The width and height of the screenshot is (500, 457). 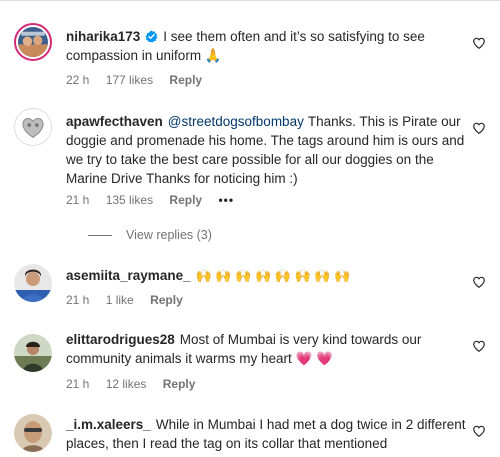 I want to click on comment-meta: 21 h 135 likes Reply •••, so click(x=156, y=200).